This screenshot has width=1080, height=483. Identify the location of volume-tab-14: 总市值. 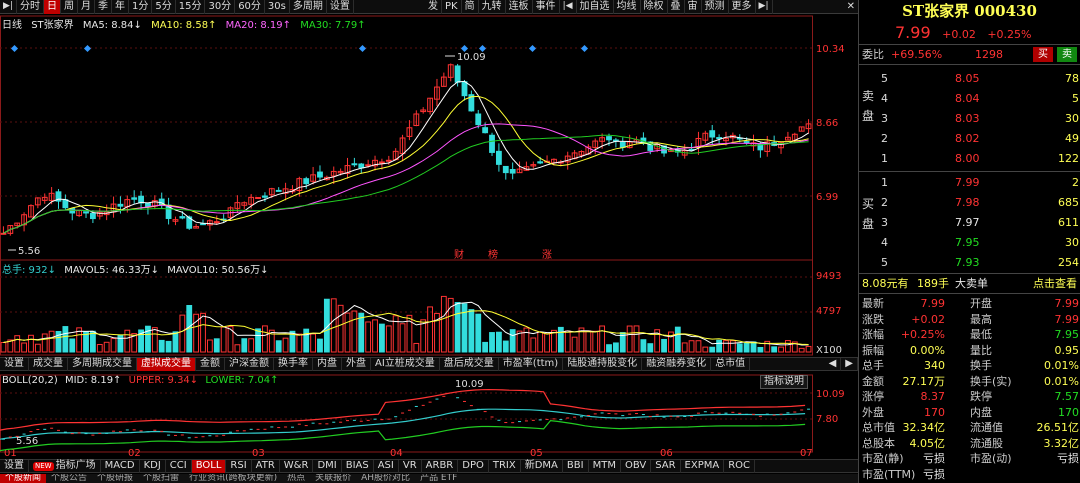
(731, 364).